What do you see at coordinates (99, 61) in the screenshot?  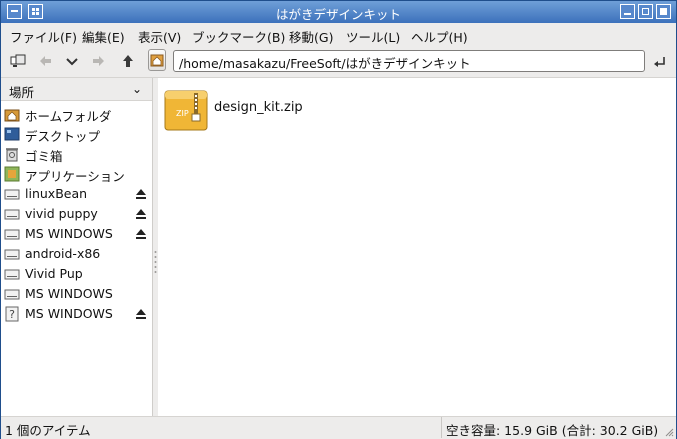 I see `forward-arrow-icon` at bounding box center [99, 61].